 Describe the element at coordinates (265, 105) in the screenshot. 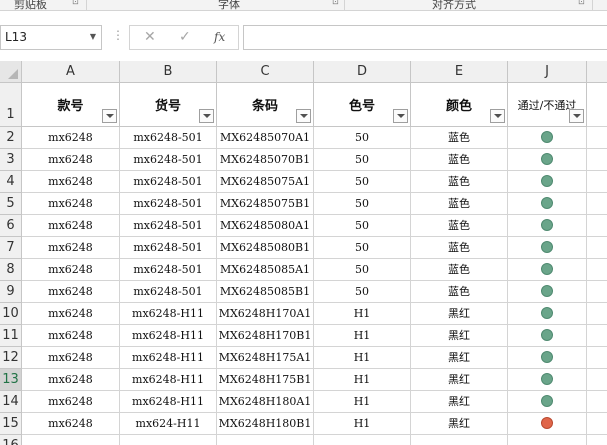

I see `header-cell-c: 条码` at that location.